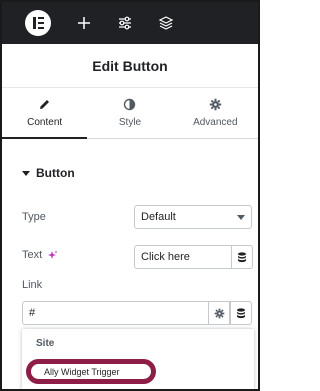  I want to click on section-toggle: Button, so click(48, 173).